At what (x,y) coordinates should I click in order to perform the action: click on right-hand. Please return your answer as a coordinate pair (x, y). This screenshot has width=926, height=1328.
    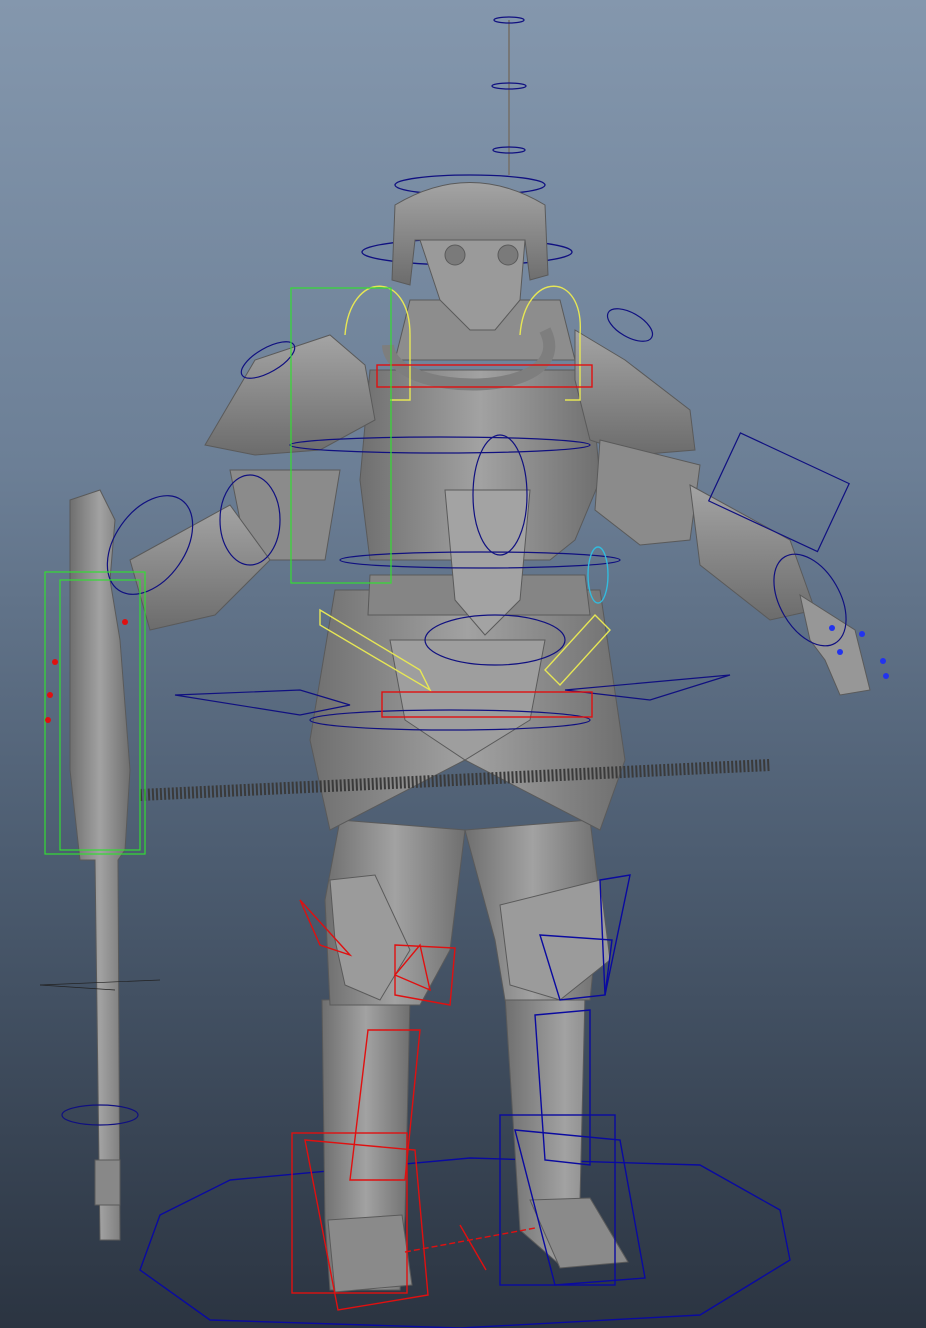
    Looking at the image, I should click on (835, 644).